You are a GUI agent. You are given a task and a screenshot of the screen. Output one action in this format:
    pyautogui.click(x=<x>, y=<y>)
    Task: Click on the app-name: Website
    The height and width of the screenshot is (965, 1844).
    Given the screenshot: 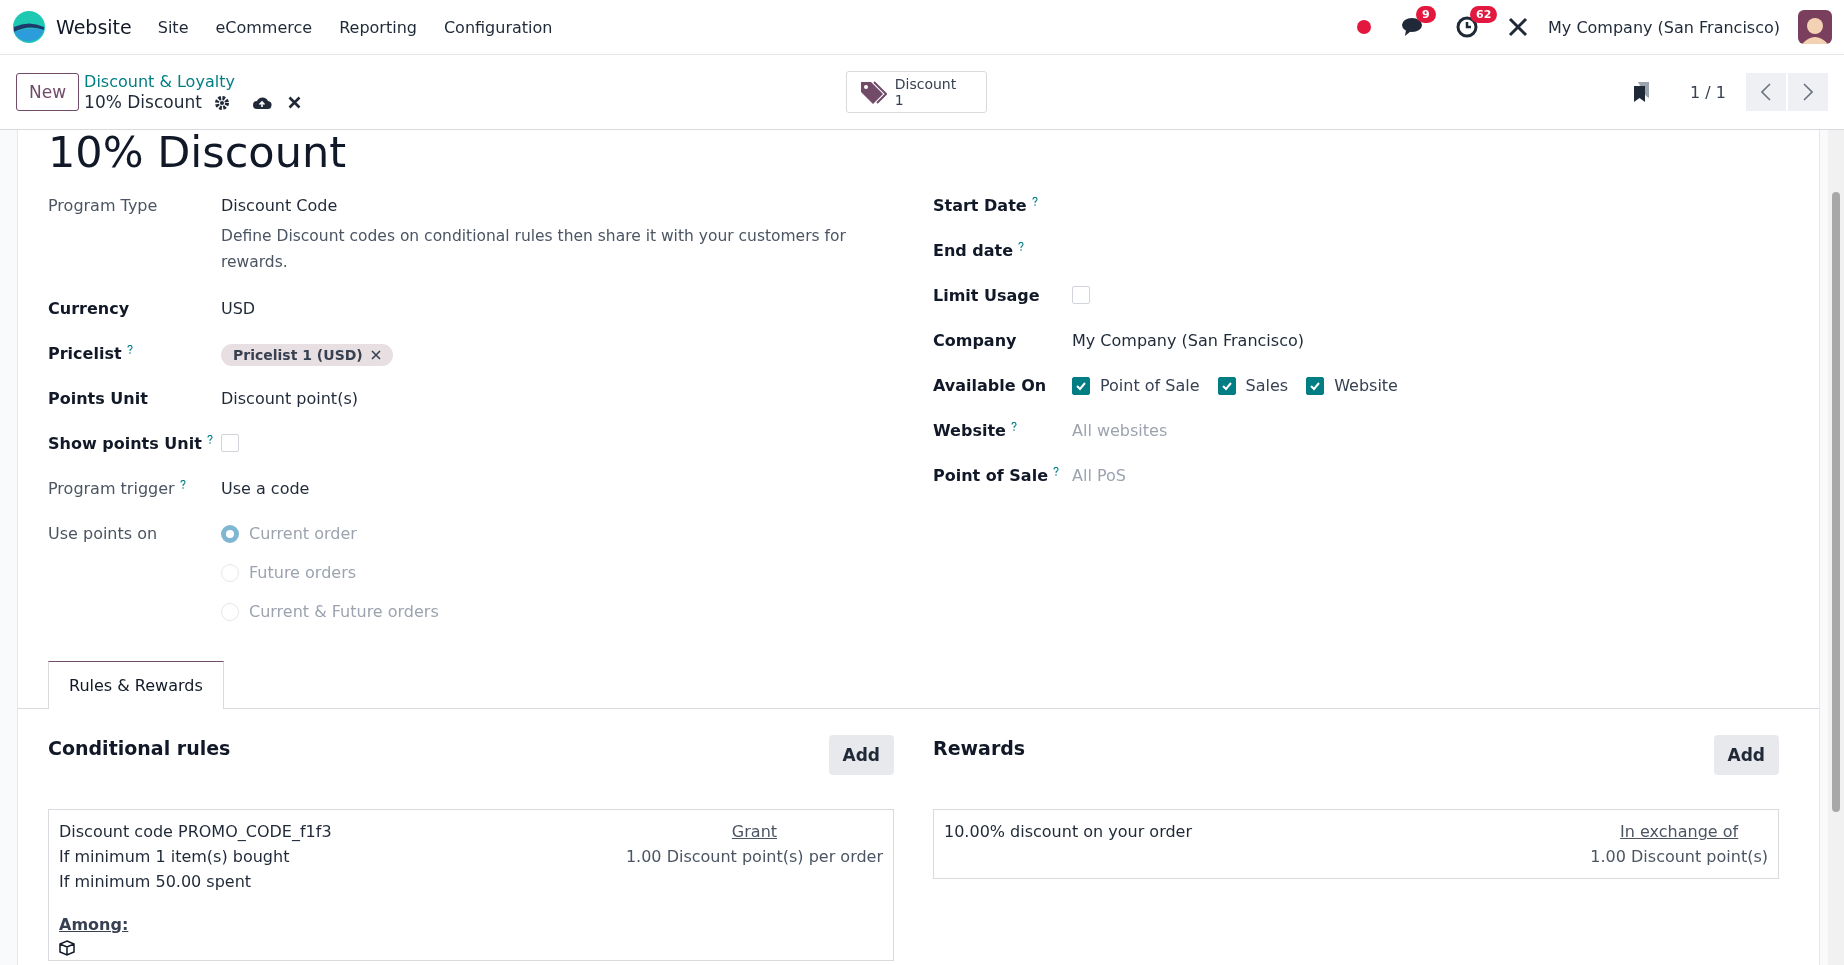 What is the action you would take?
    pyautogui.click(x=94, y=27)
    